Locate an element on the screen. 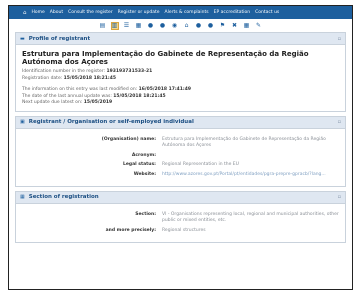  nav-about: About is located at coordinates (56, 12).